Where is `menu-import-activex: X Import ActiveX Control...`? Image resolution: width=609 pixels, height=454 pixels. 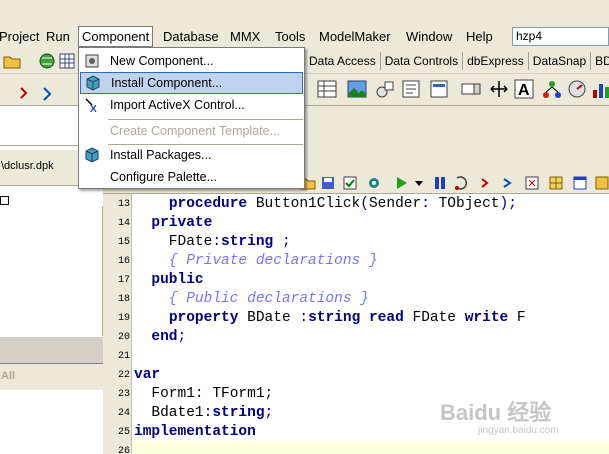 menu-import-activex: X Import ActiveX Control... is located at coordinates (191, 105).